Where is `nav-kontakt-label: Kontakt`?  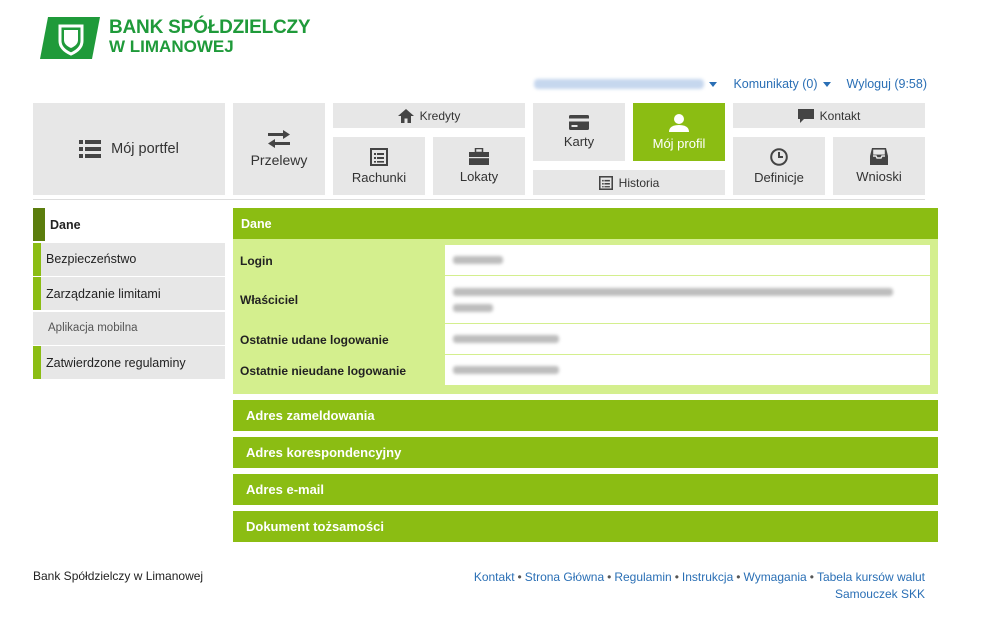
nav-kontakt-label: Kontakt is located at coordinates (840, 115).